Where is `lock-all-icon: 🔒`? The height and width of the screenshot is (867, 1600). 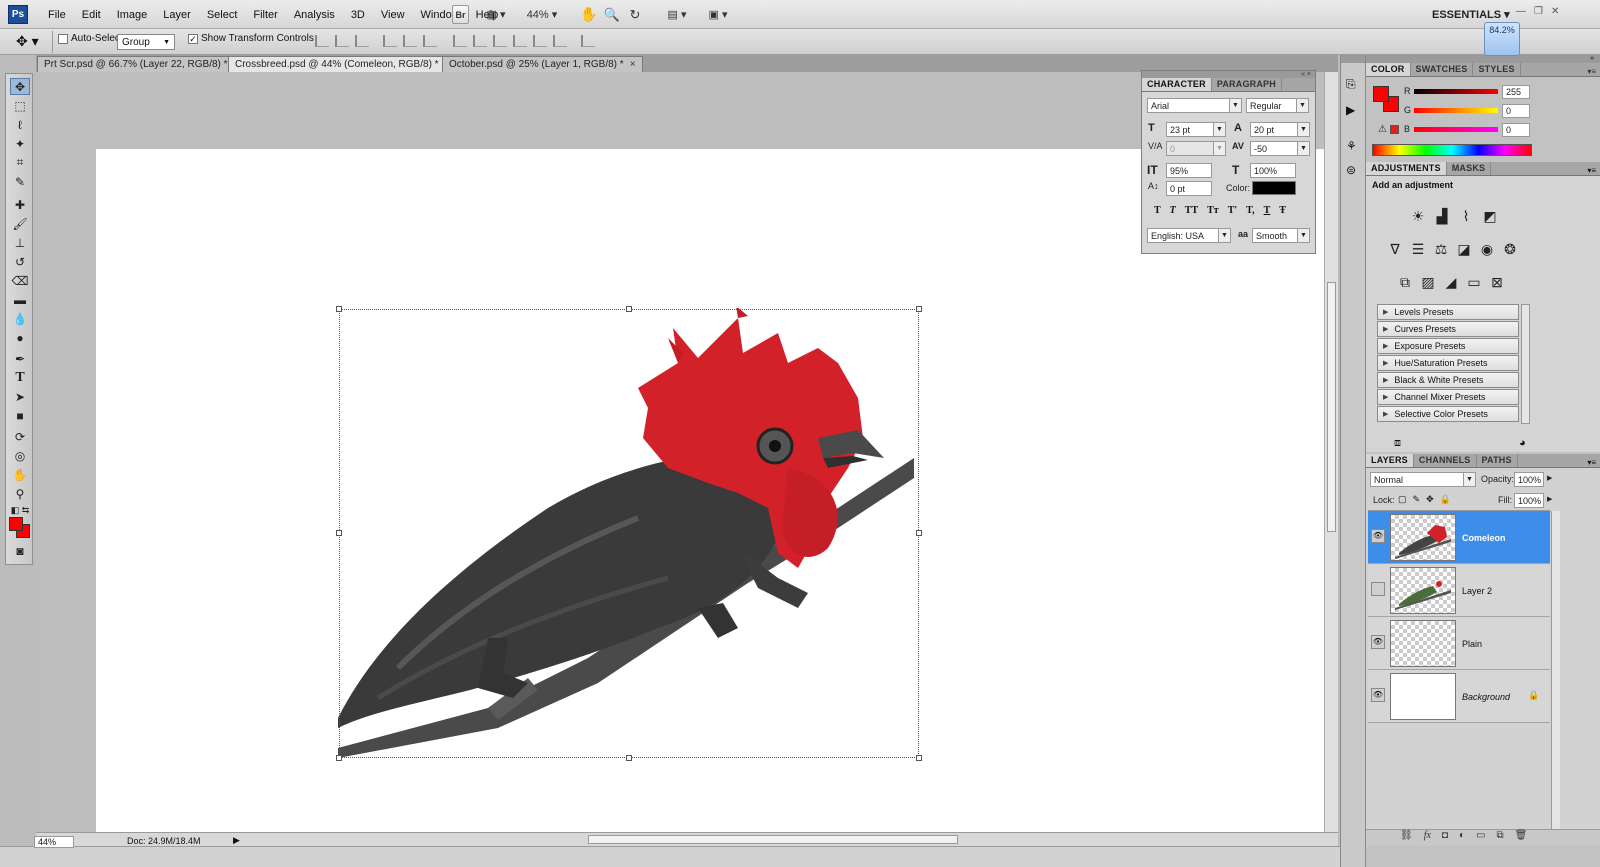 lock-all-icon: 🔒 is located at coordinates (1445, 499).